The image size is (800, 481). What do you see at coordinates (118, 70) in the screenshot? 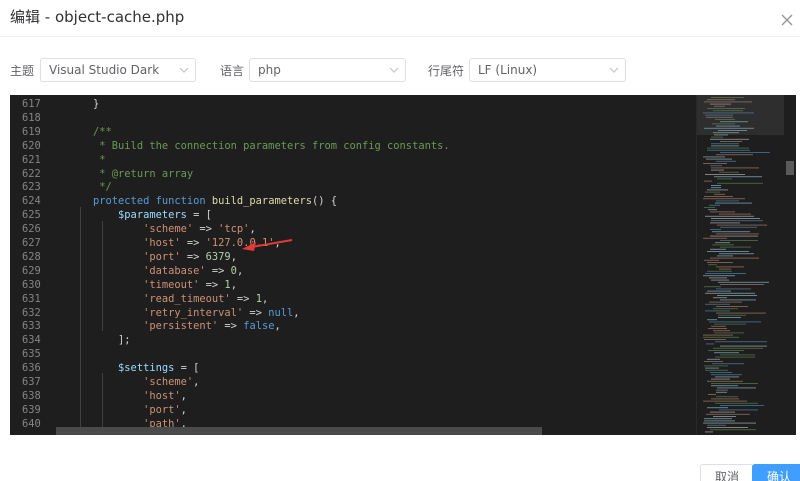
I see `theme-select: Visual Studio Dark` at bounding box center [118, 70].